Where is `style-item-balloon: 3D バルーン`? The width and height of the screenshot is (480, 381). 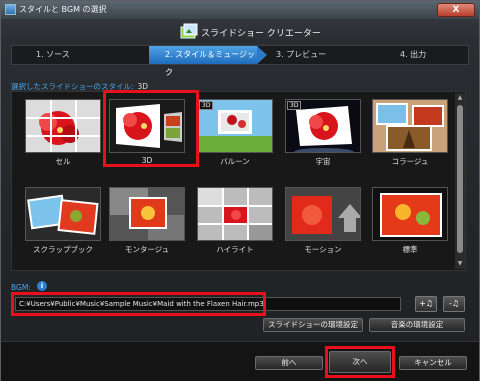 style-item-balloon: 3D バルーン is located at coordinates (235, 135).